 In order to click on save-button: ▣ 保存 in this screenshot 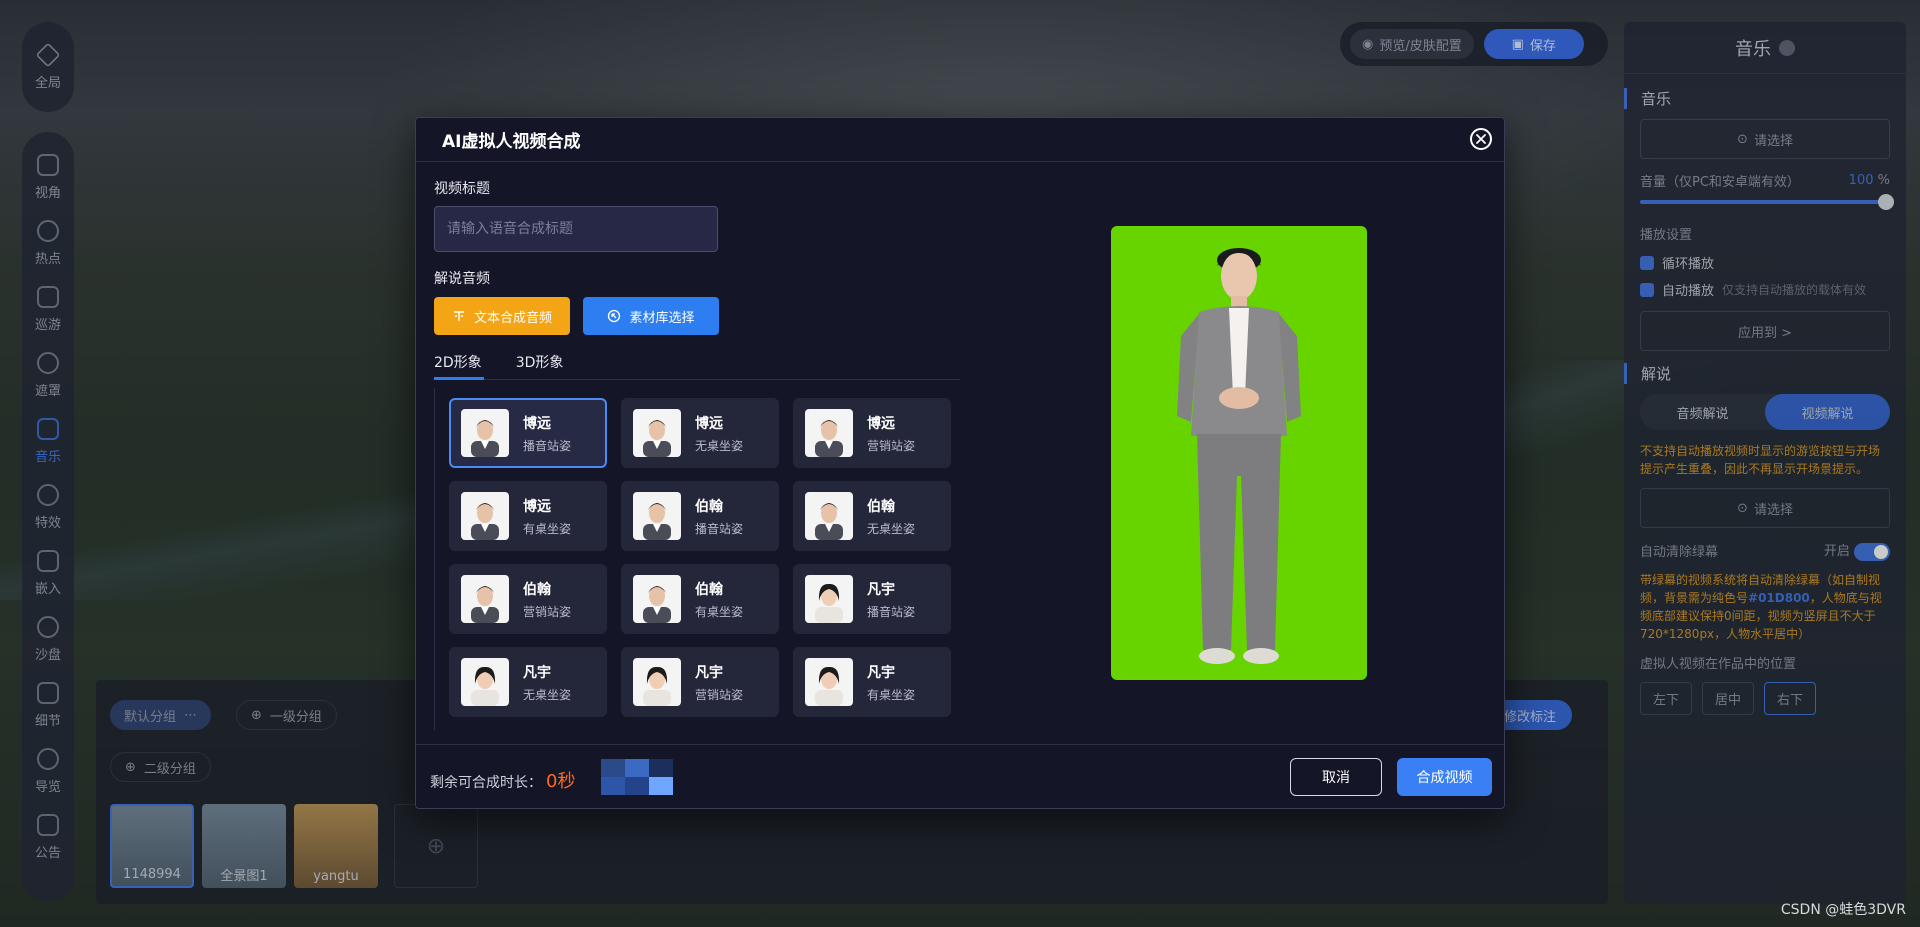, I will do `click(1533, 44)`.